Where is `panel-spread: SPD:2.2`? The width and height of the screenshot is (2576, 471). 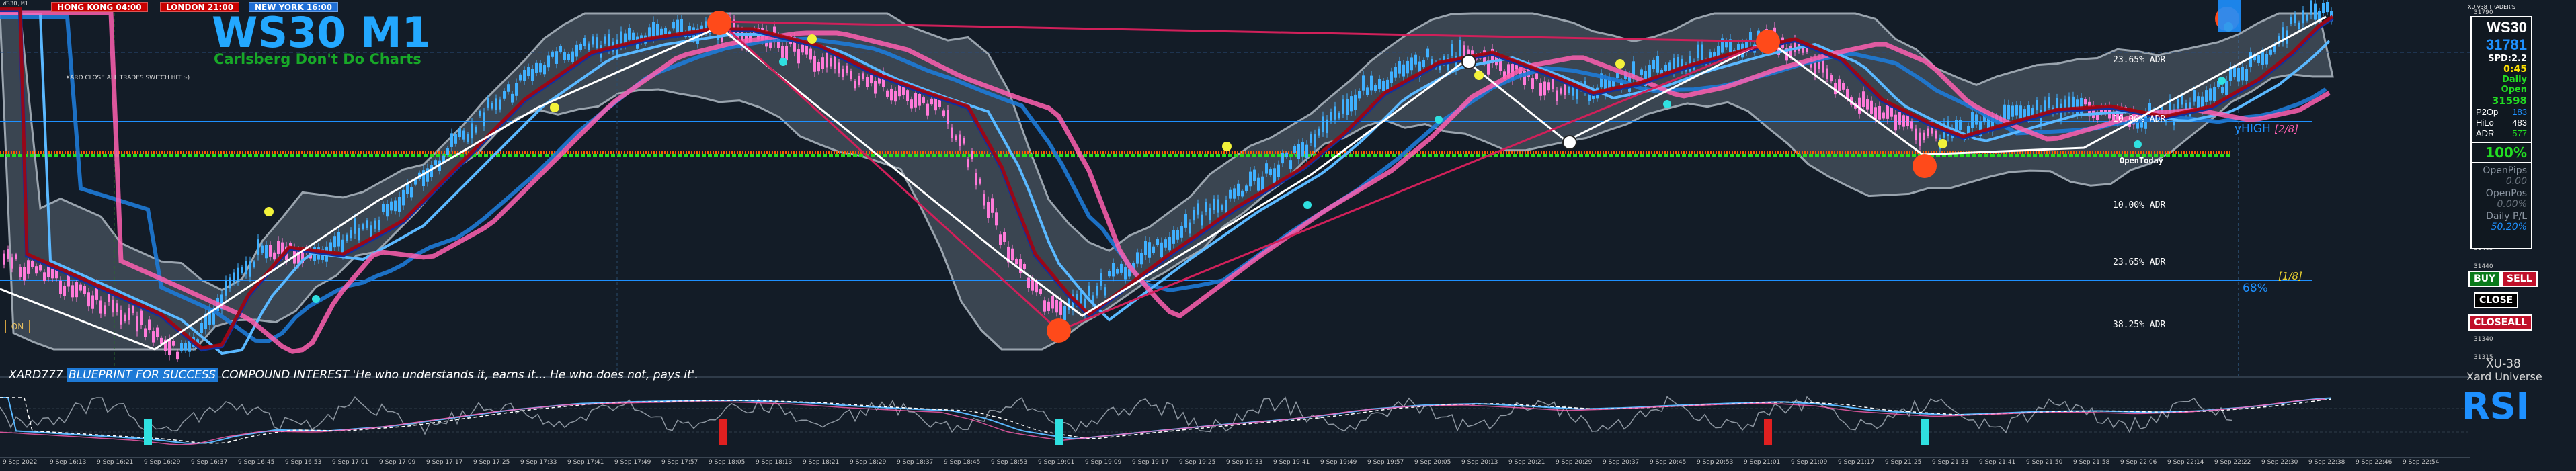 panel-spread: SPD:2.2 is located at coordinates (2507, 59).